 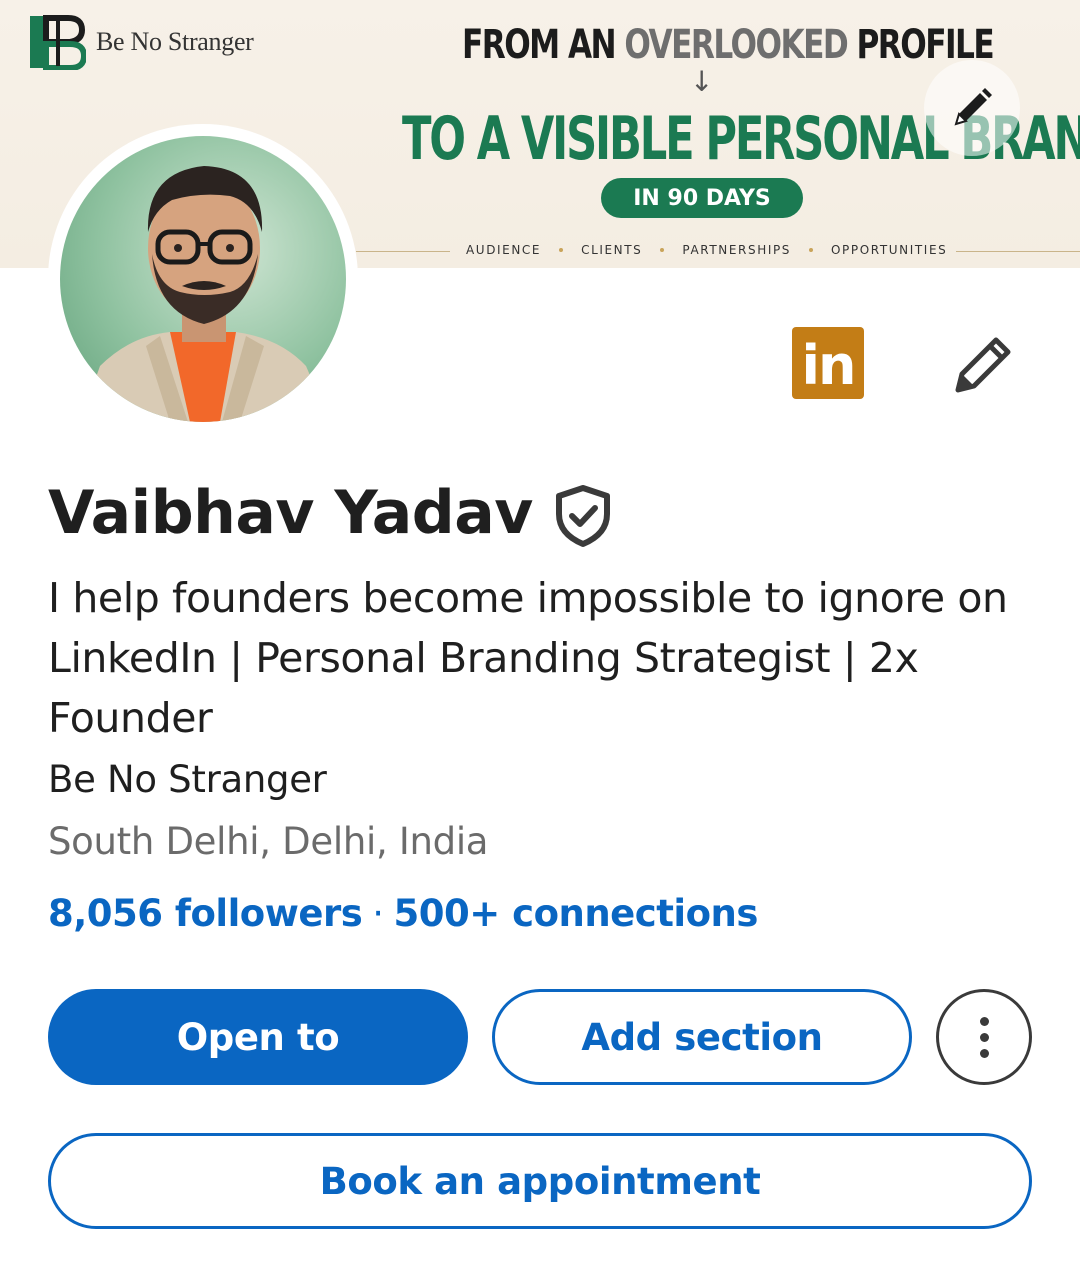 I want to click on banner-tag: OPPORTUNITIES, so click(x=889, y=250).